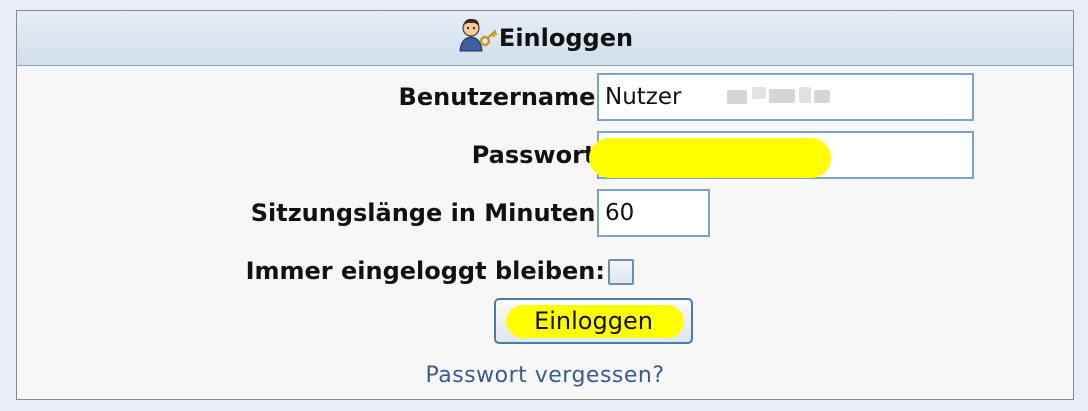  What do you see at coordinates (427, 213) in the screenshot?
I see `session-label: Sitzungslänge in Minuten:` at bounding box center [427, 213].